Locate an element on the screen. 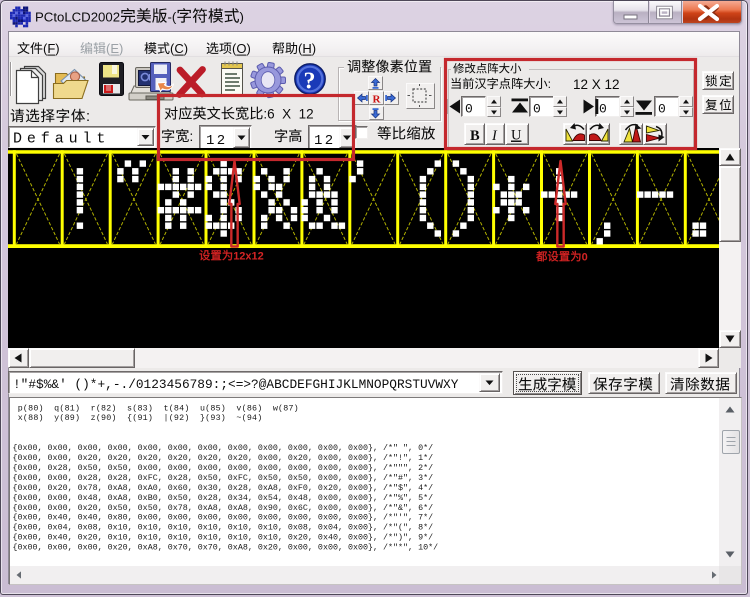 This screenshot has height=597, width=750. svg-text: (H) is located at coordinates (307, 48).